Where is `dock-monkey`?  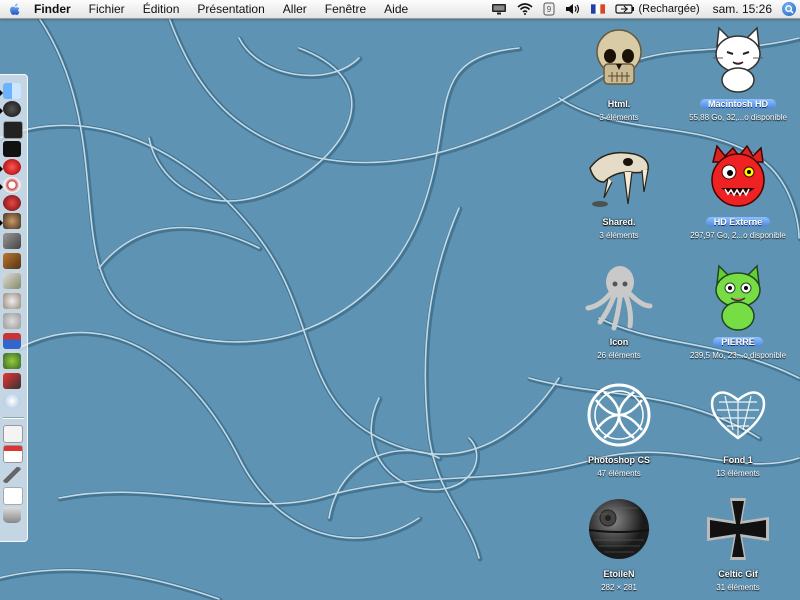 dock-monkey is located at coordinates (13, 221).